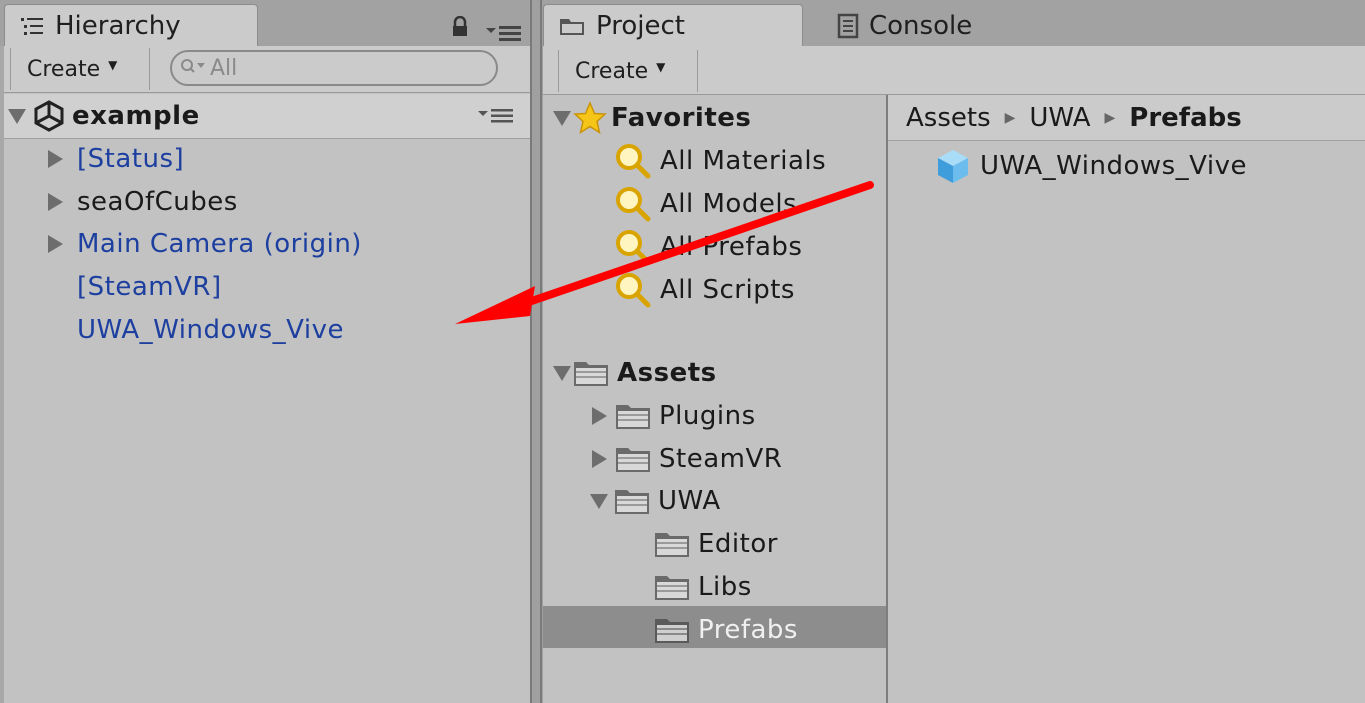 The width and height of the screenshot is (1365, 703). What do you see at coordinates (725, 587) in the screenshot?
I see `folder-label: Libs` at bounding box center [725, 587].